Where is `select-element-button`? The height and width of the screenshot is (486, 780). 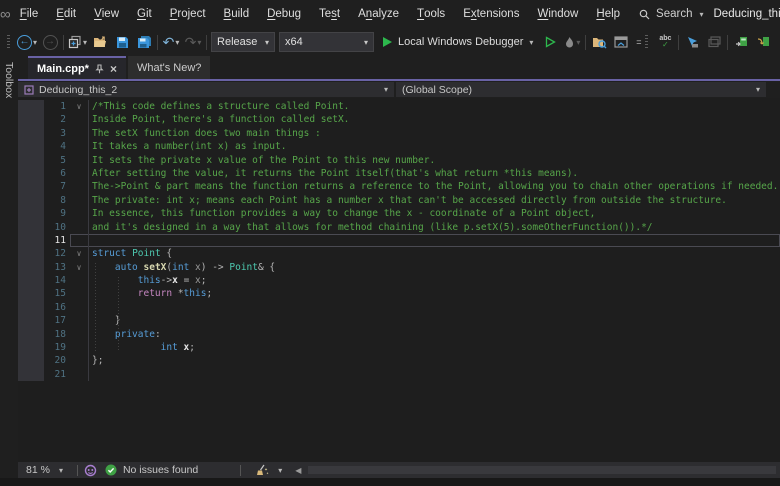 select-element-button is located at coordinates (692, 42).